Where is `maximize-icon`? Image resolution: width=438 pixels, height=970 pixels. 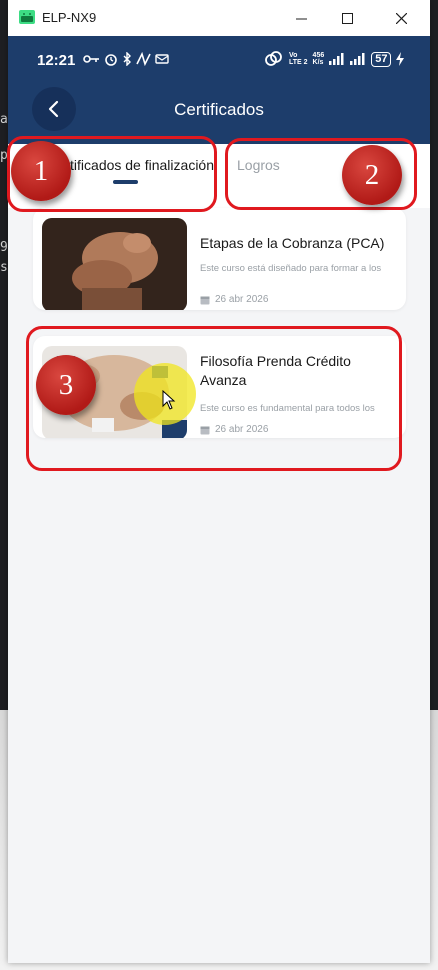 maximize-icon is located at coordinates (347, 18).